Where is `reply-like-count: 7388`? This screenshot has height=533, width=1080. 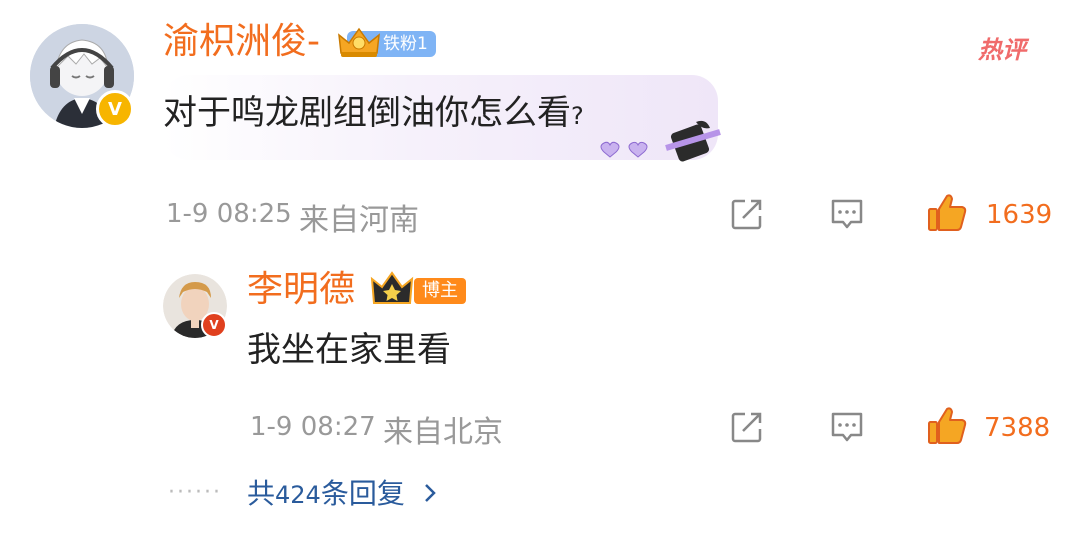 reply-like-count: 7388 is located at coordinates (1017, 428).